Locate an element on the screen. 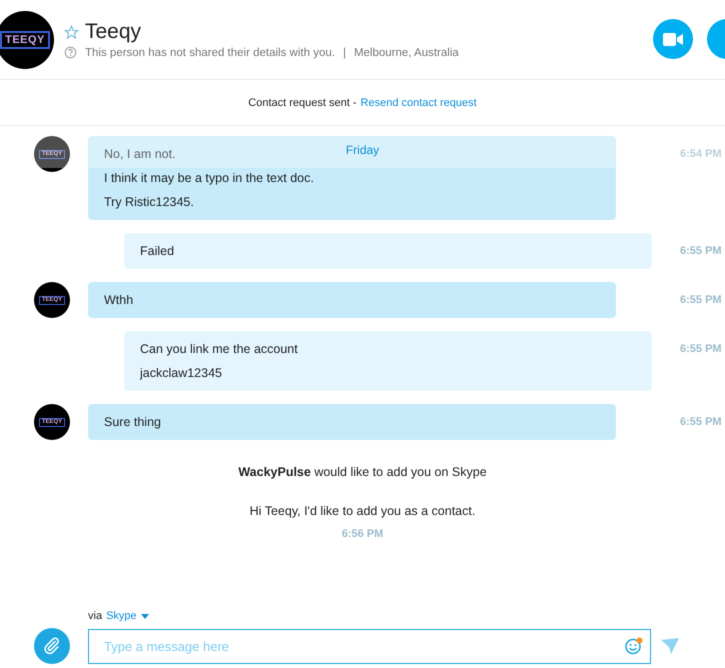 The width and height of the screenshot is (725, 668). video-camera-icon is located at coordinates (673, 39).